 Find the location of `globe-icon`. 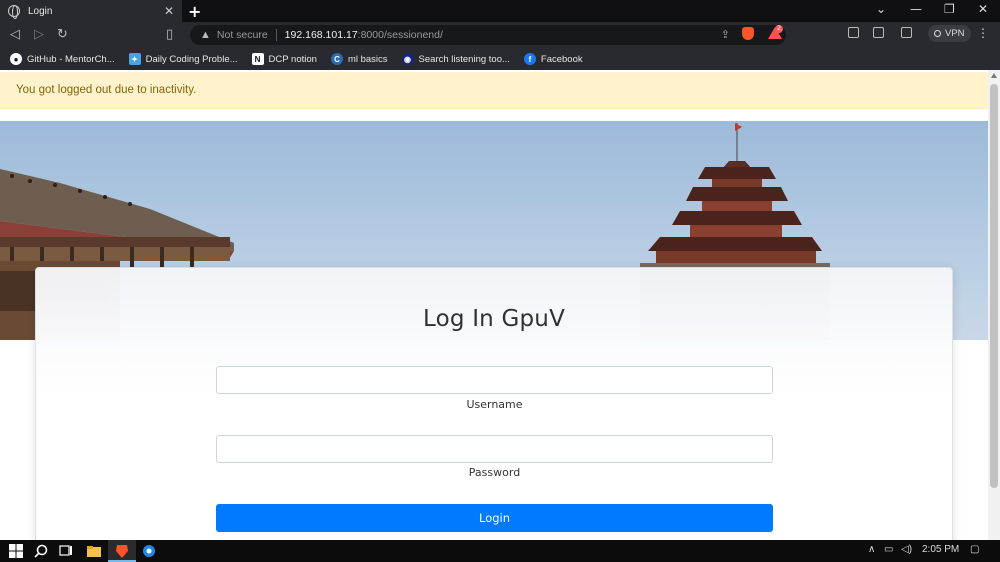

globe-icon is located at coordinates (14, 12).